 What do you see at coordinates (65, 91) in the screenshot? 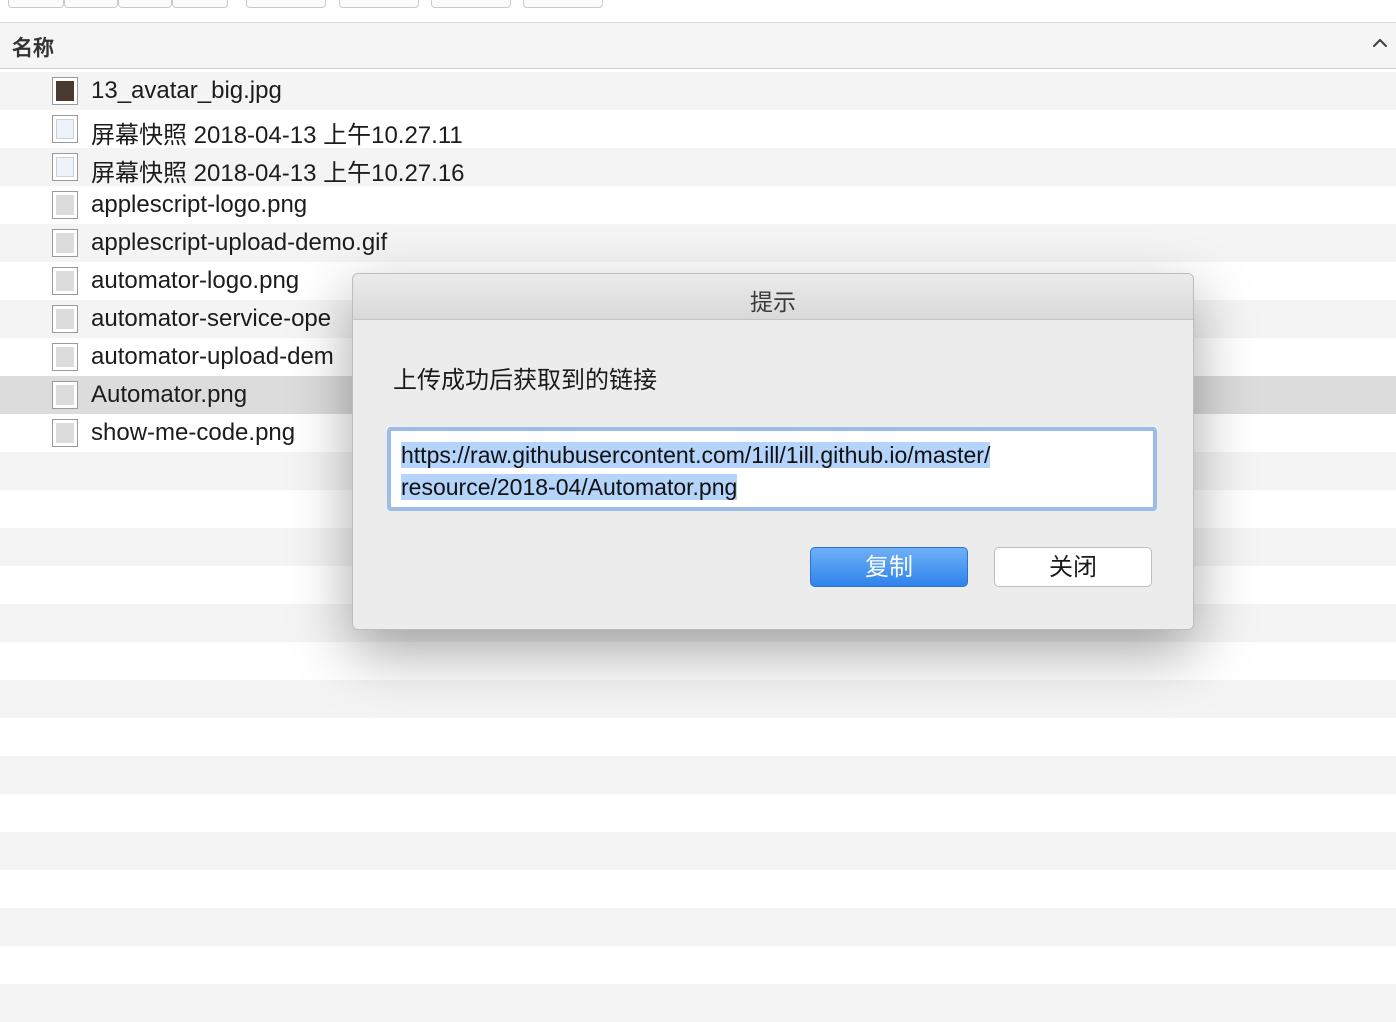
I see `photo-thumbnail-icon` at bounding box center [65, 91].